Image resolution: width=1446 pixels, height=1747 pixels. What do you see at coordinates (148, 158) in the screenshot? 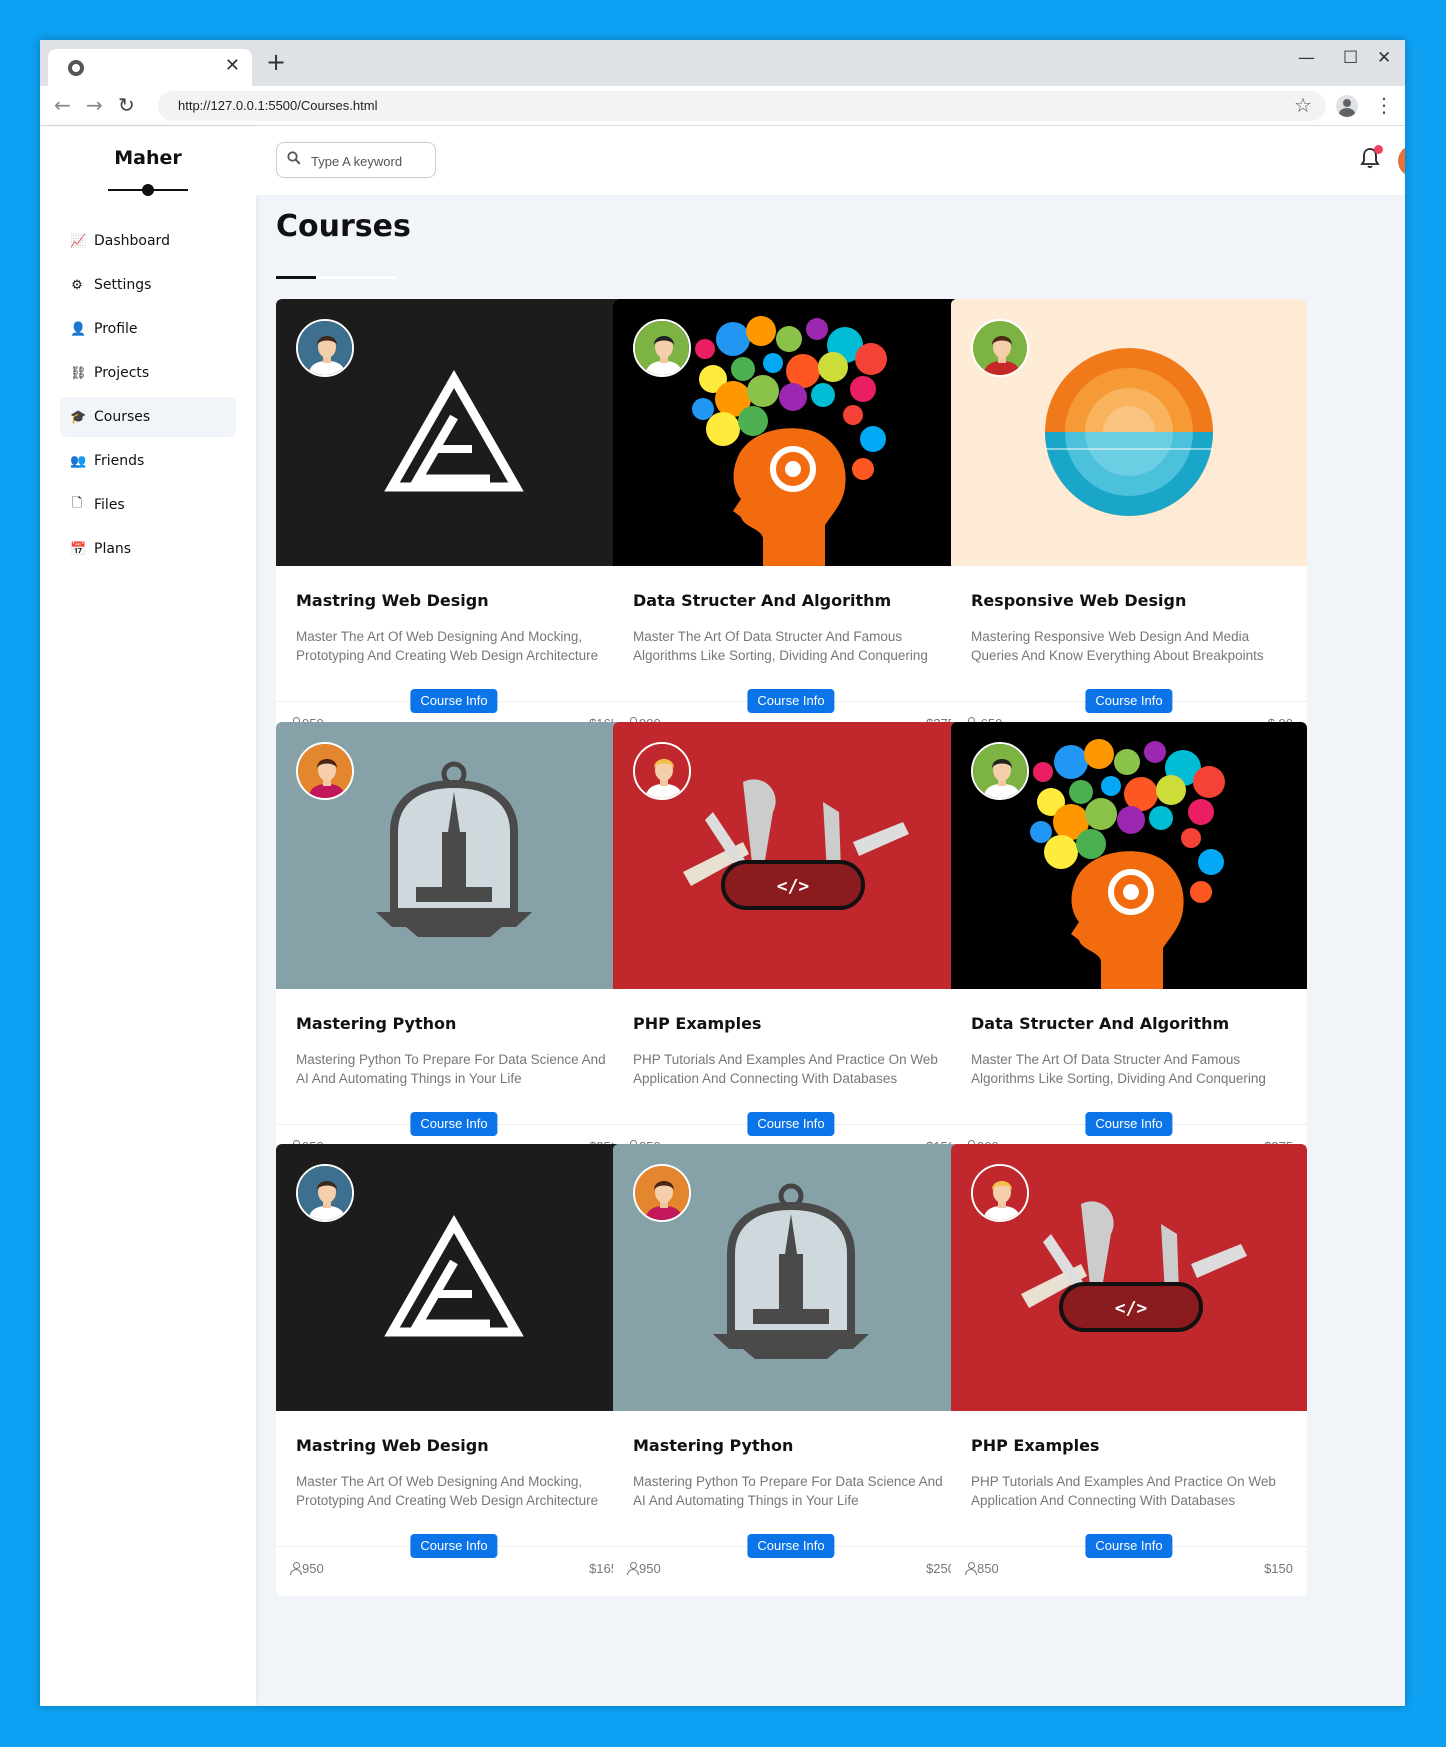
I see `brand-name: Maher` at bounding box center [148, 158].